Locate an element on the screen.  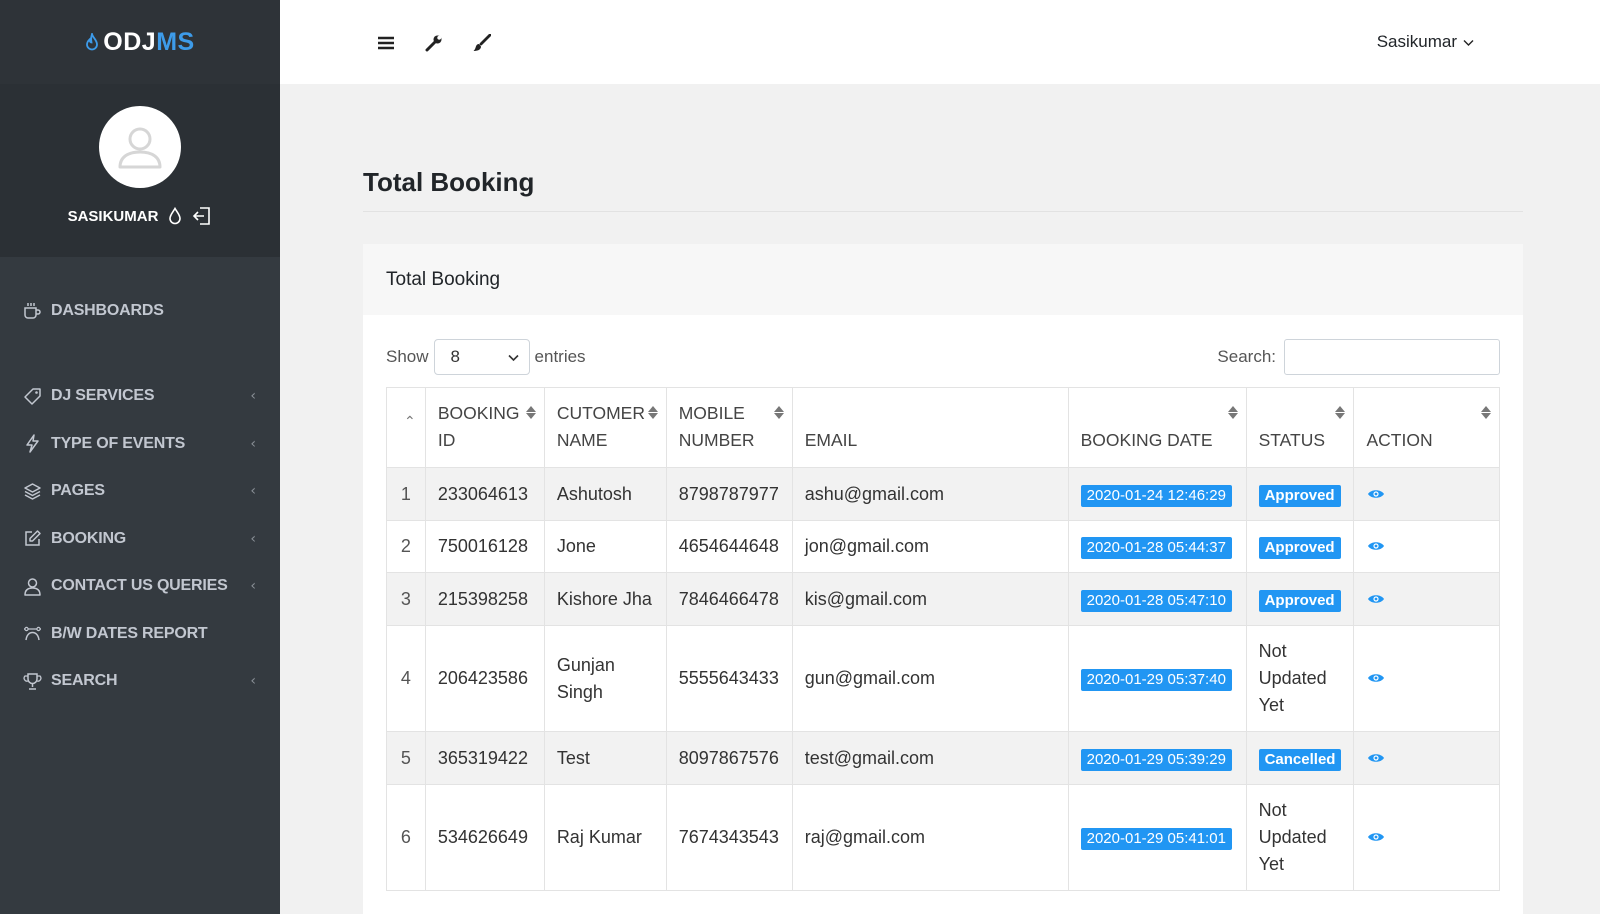
booking-id: 206423586 is located at coordinates (484, 678).